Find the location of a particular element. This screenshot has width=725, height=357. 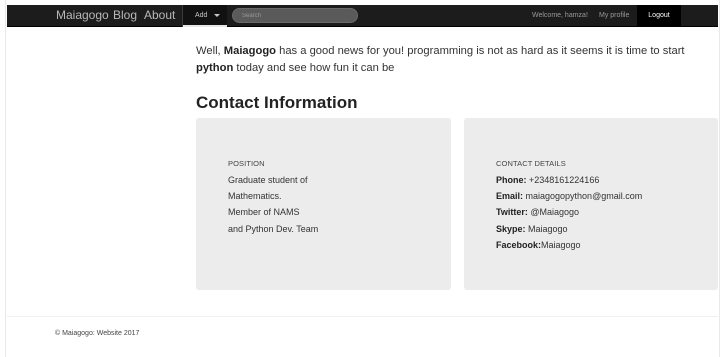

position-heading: POSITION is located at coordinates (246, 163).